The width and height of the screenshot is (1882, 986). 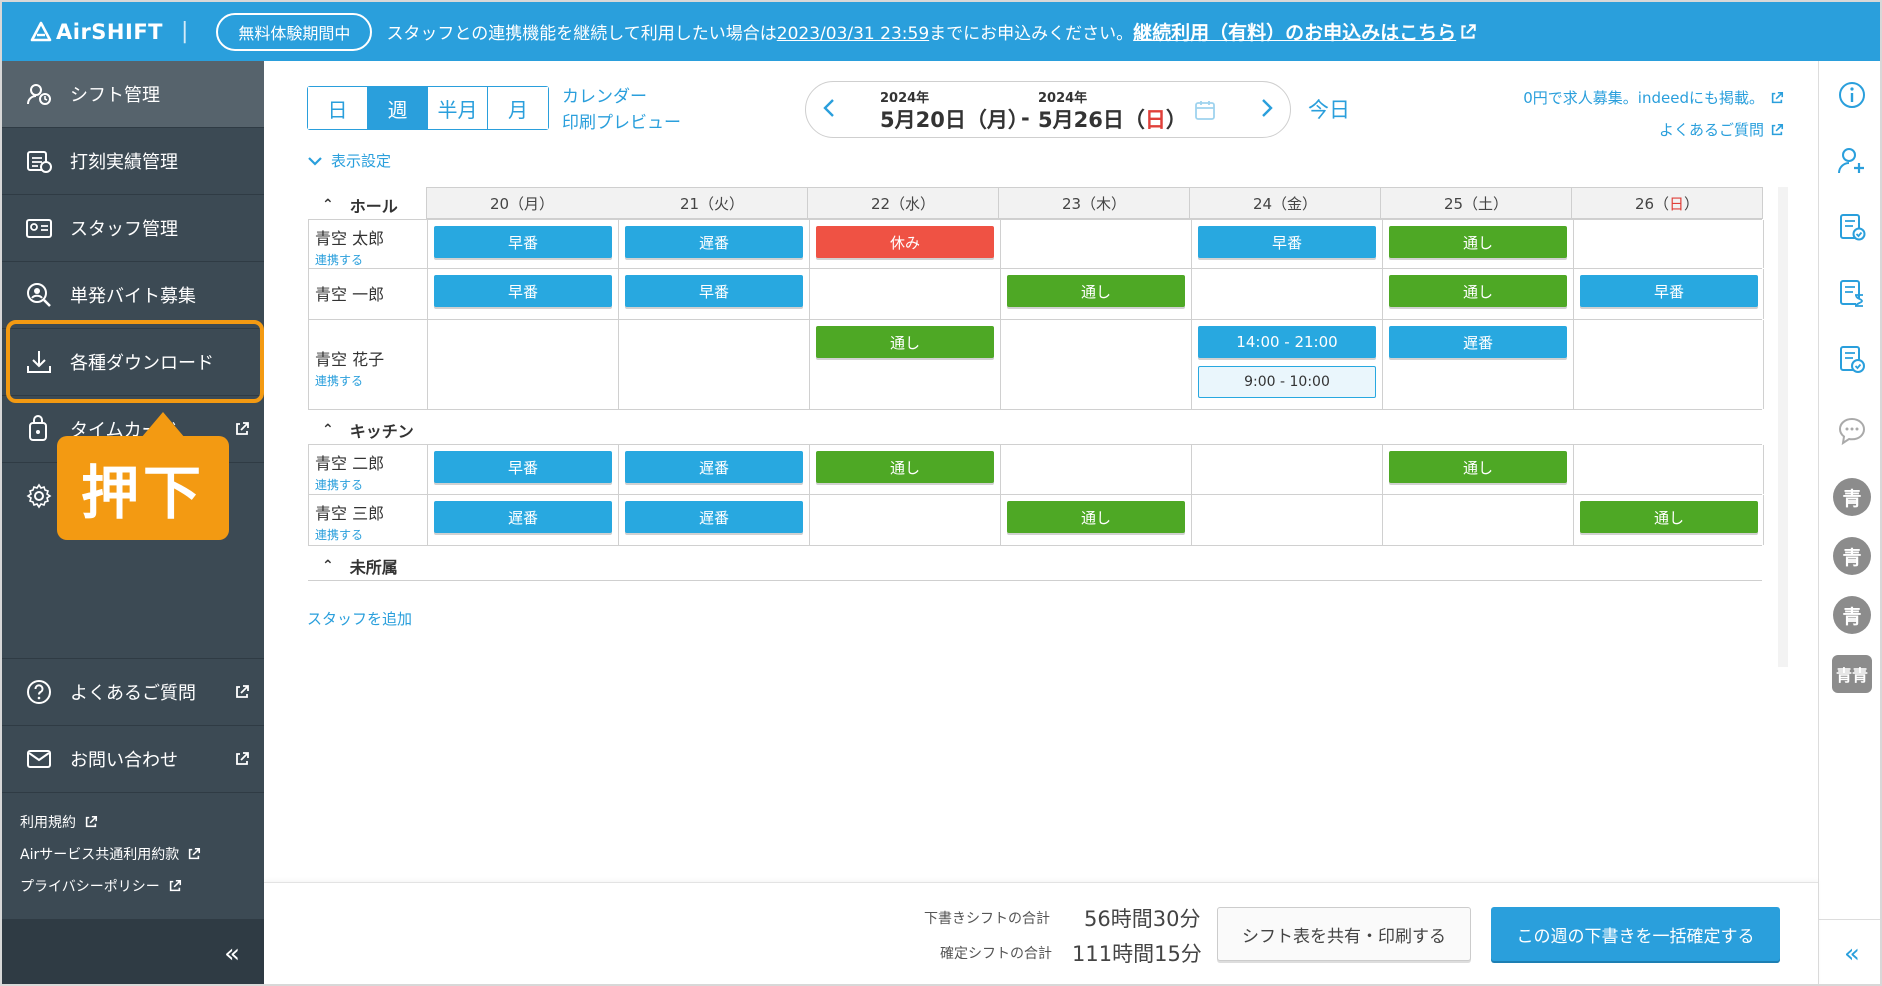 I want to click on group-avatar: 青青, so click(x=1852, y=674).